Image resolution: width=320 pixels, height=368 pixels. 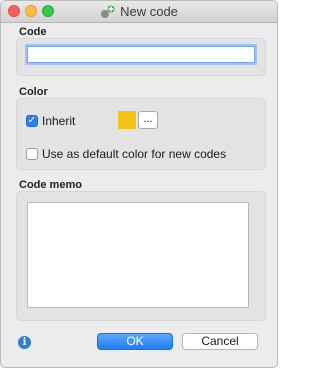 I want to click on info-icon: i, so click(x=24, y=342).